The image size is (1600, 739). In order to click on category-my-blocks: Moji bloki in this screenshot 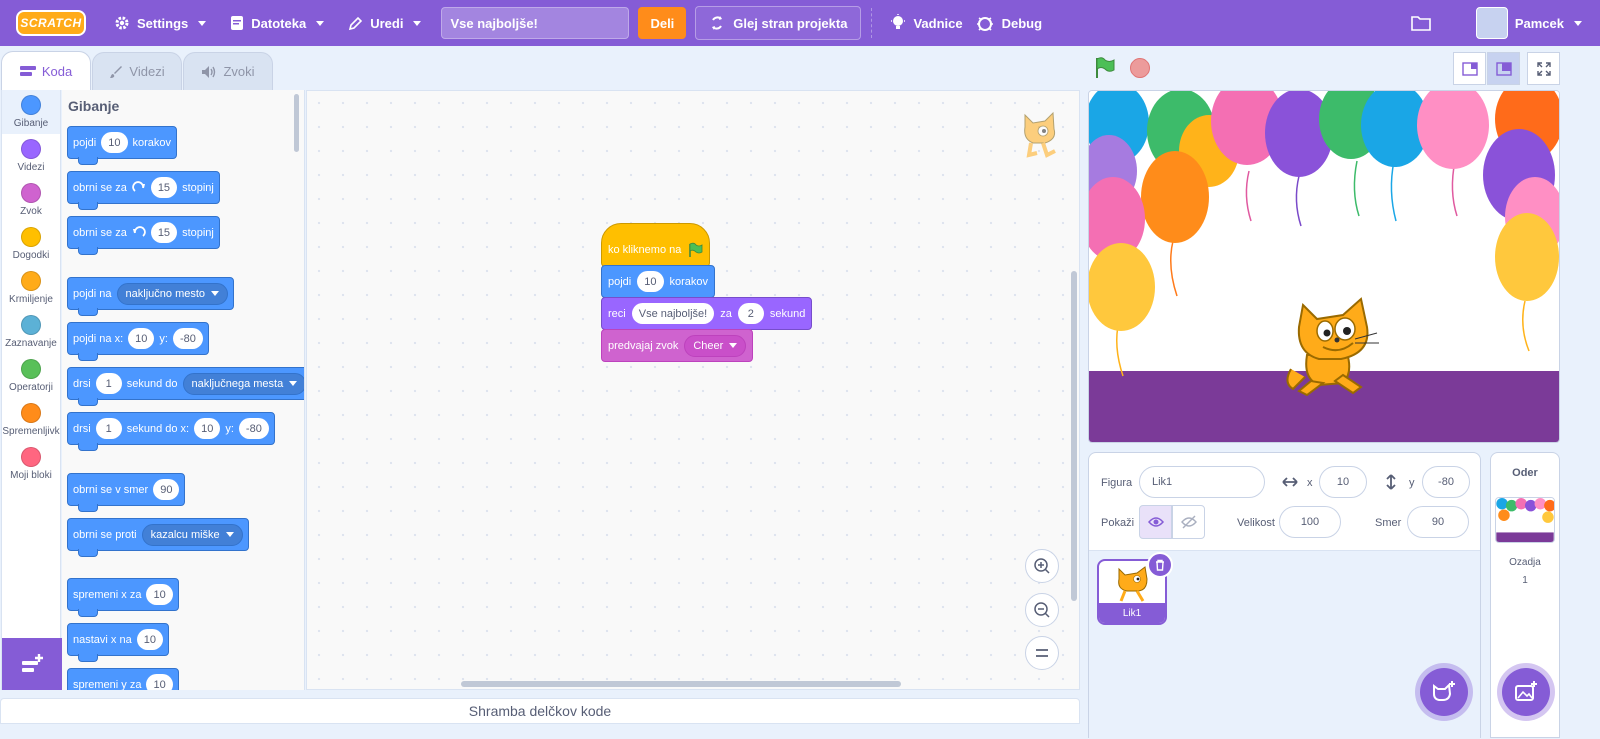, I will do `click(31, 464)`.